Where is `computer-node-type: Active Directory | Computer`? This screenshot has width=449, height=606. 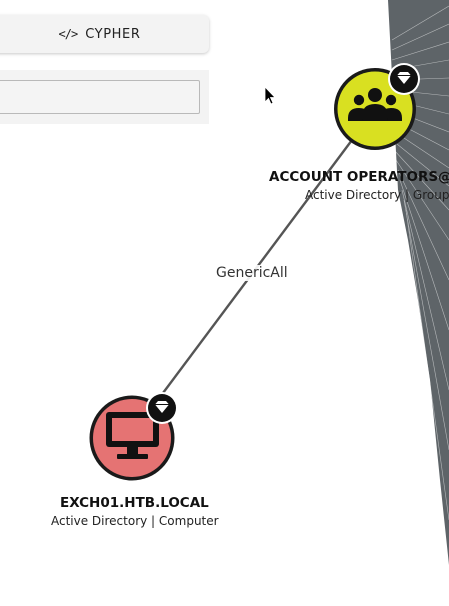 computer-node-type: Active Directory | Computer is located at coordinates (135, 521).